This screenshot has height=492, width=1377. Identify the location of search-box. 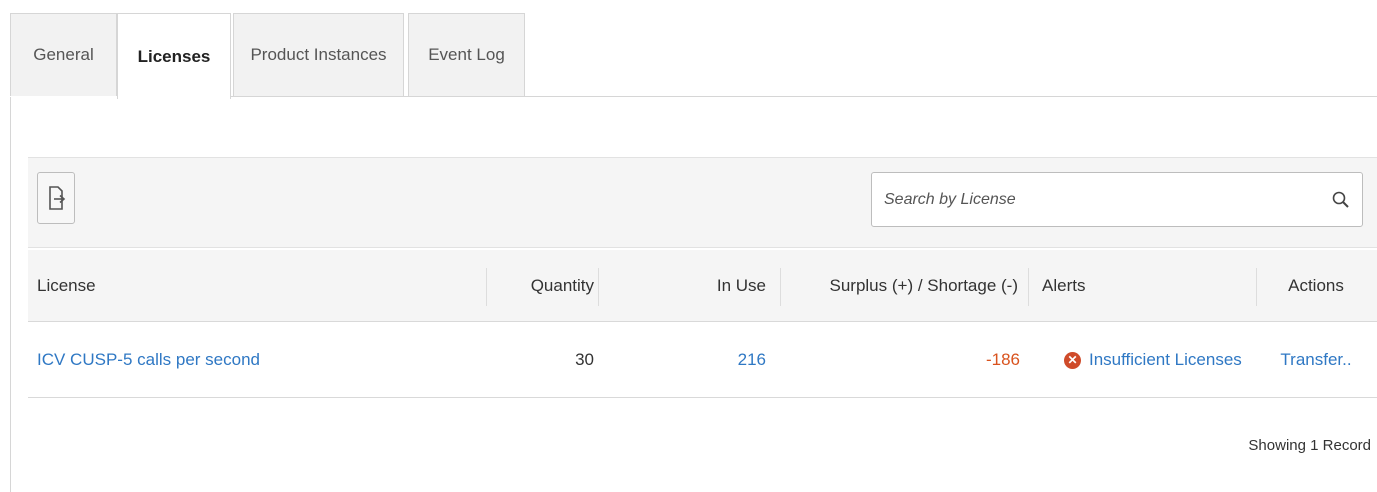
(1117, 199).